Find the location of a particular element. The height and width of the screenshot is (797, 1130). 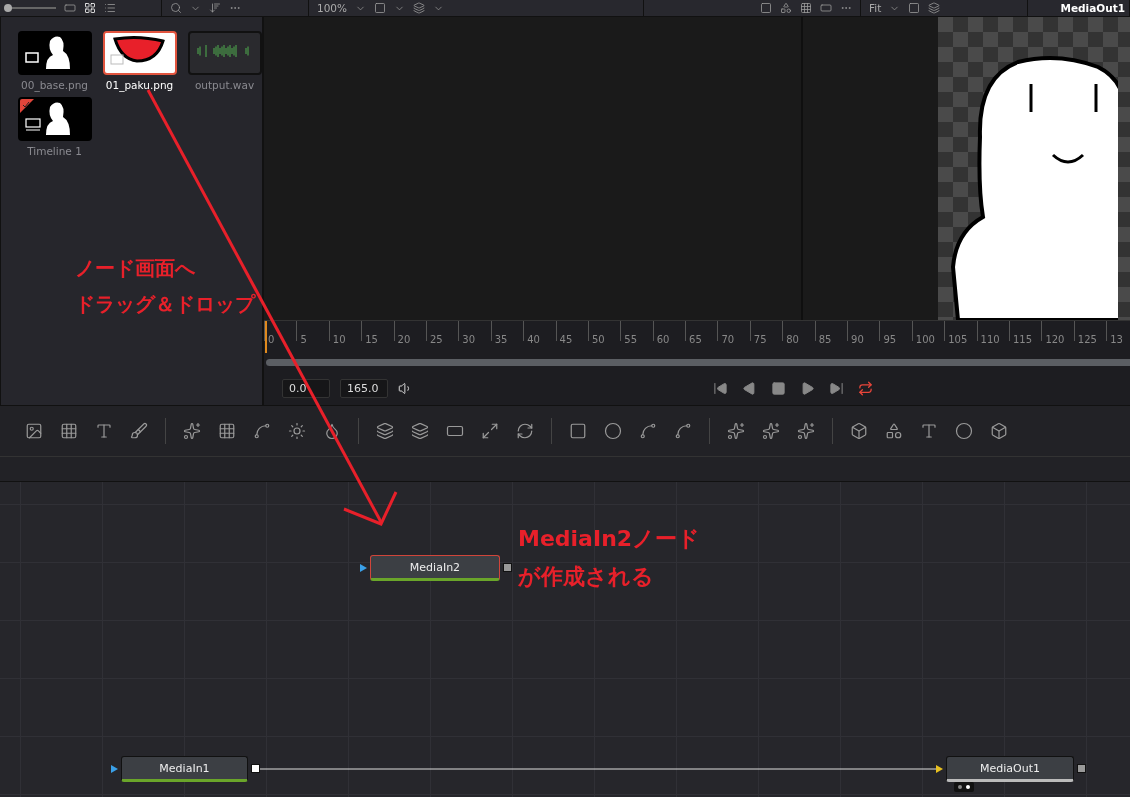

time-ruler: 0 5 10 15 20 25 30 35 40 45 50 55 60 65 70 75 80 85 90 95 100 105 110 115 120 125 13 is located at coordinates (697, 336).